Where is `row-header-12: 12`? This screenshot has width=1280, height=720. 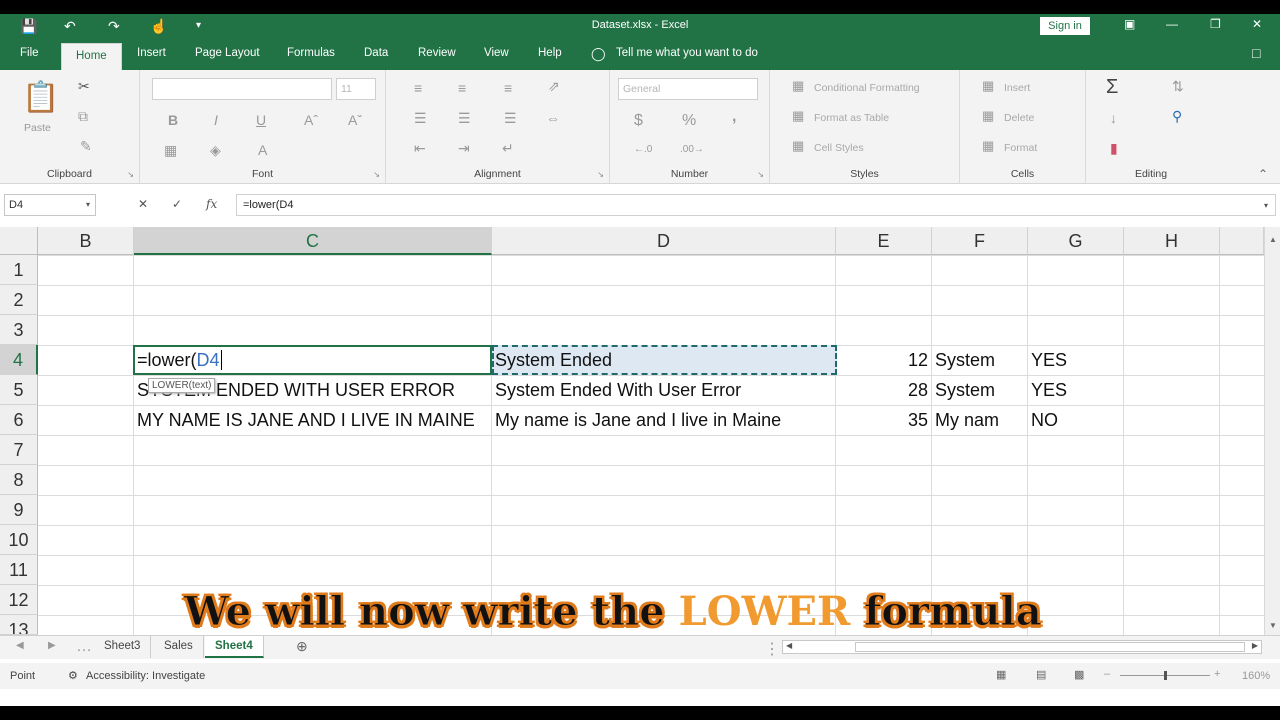 row-header-12: 12 is located at coordinates (19, 600).